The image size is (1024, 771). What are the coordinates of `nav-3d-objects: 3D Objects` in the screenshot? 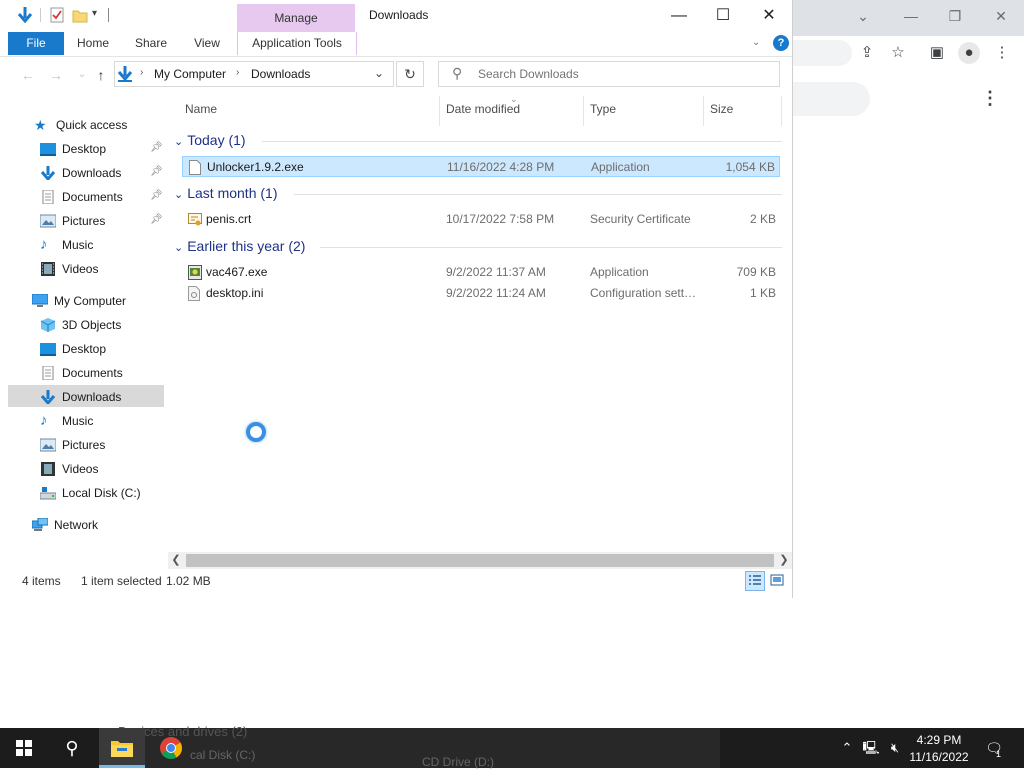 It's located at (80, 325).